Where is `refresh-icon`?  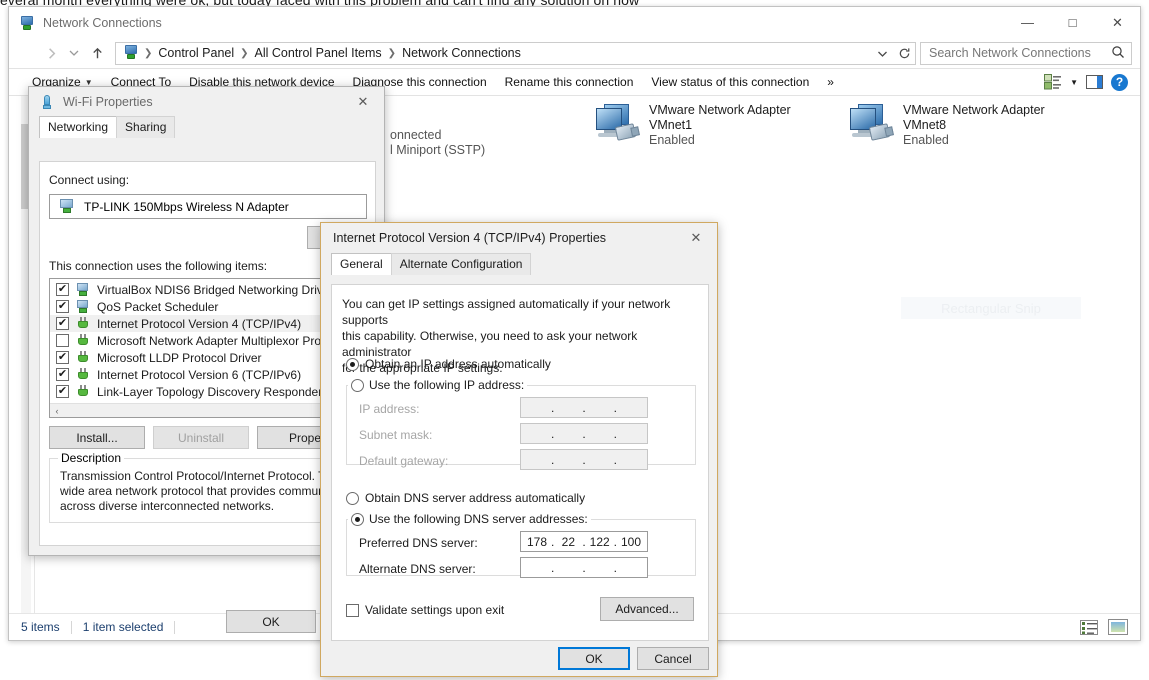
refresh-icon is located at coordinates (904, 53).